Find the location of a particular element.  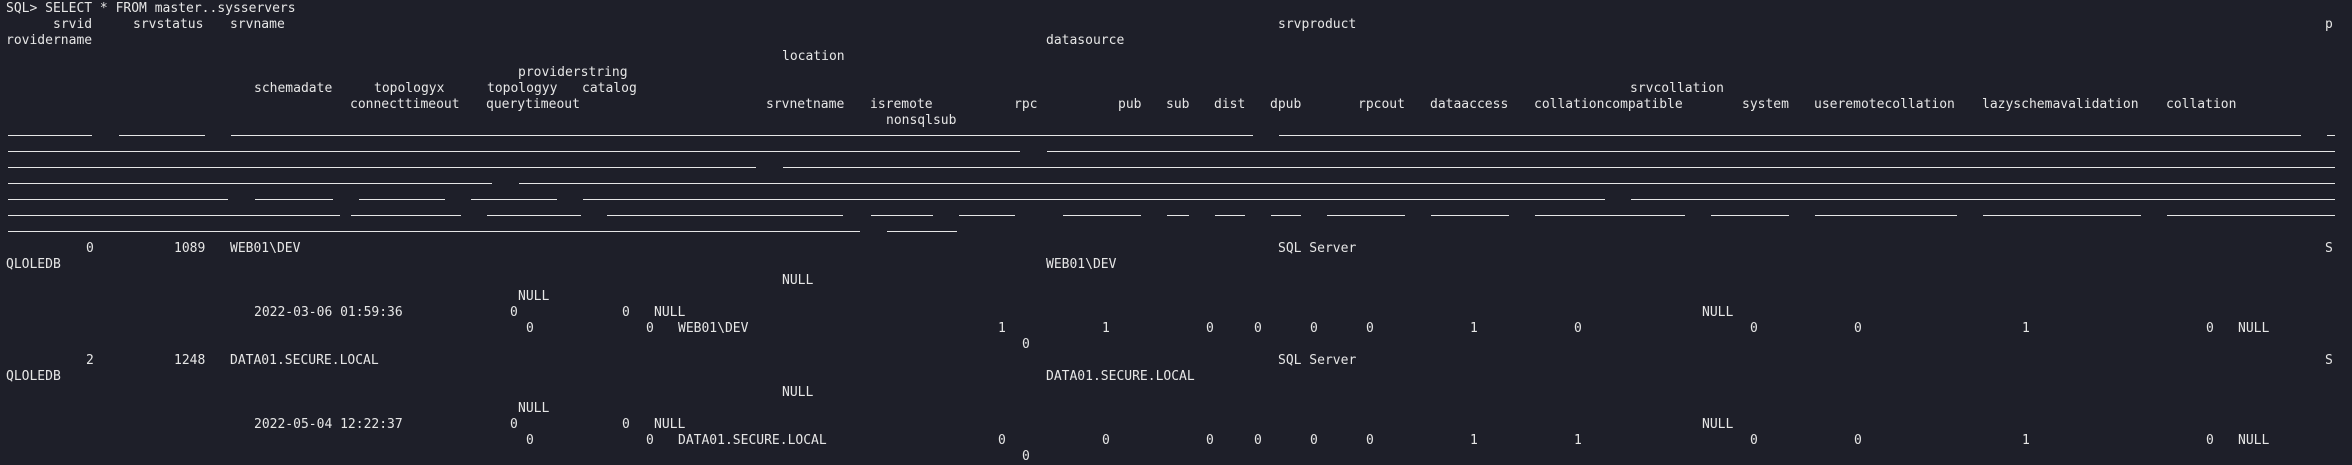

header-pub: pub is located at coordinates (1130, 104).